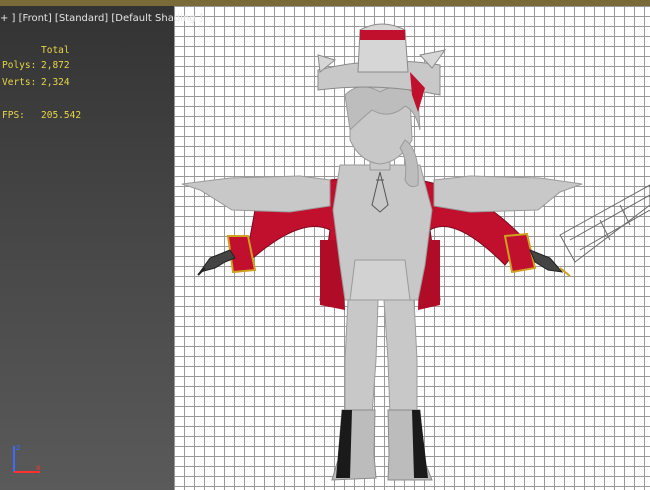  Describe the element at coordinates (550, 263) in the screenshot. I see `right-hand` at that location.